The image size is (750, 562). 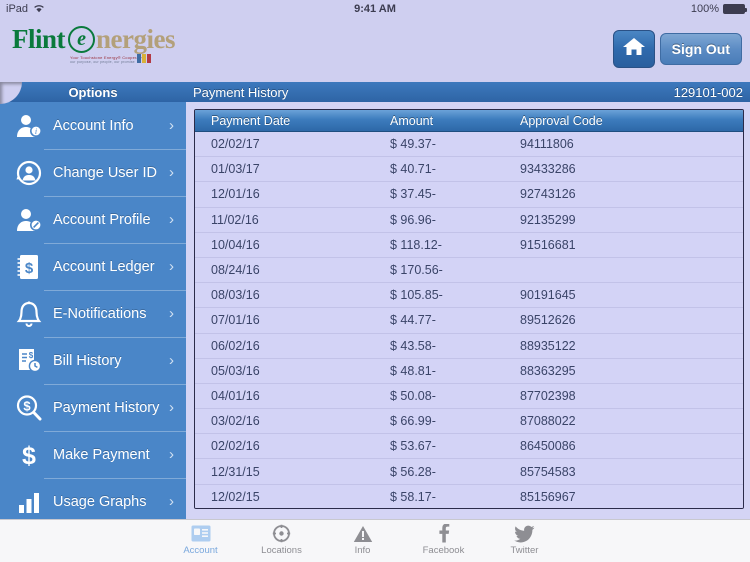 What do you see at coordinates (548, 471) in the screenshot?
I see `cell-approval-code: 85754583` at bounding box center [548, 471].